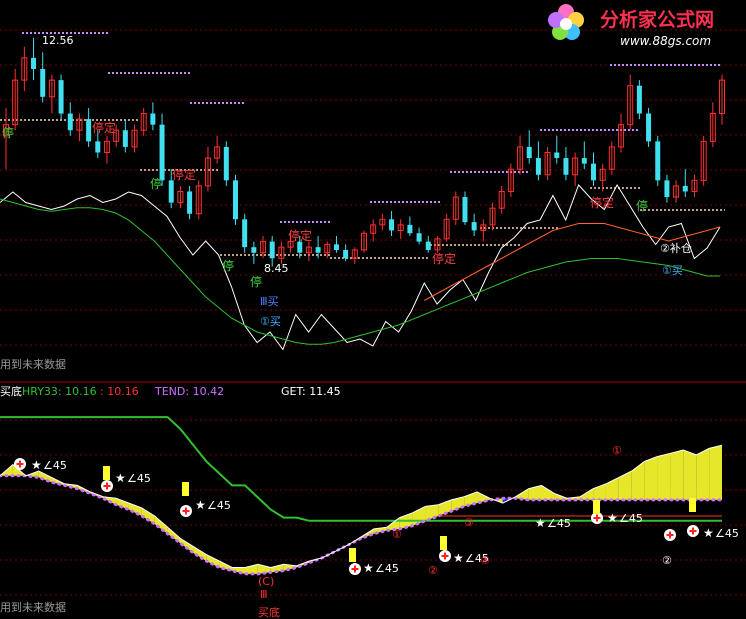 The height and width of the screenshot is (619, 746). I want to click on indicator-hry33: HRY33: 10.16, so click(59, 391).